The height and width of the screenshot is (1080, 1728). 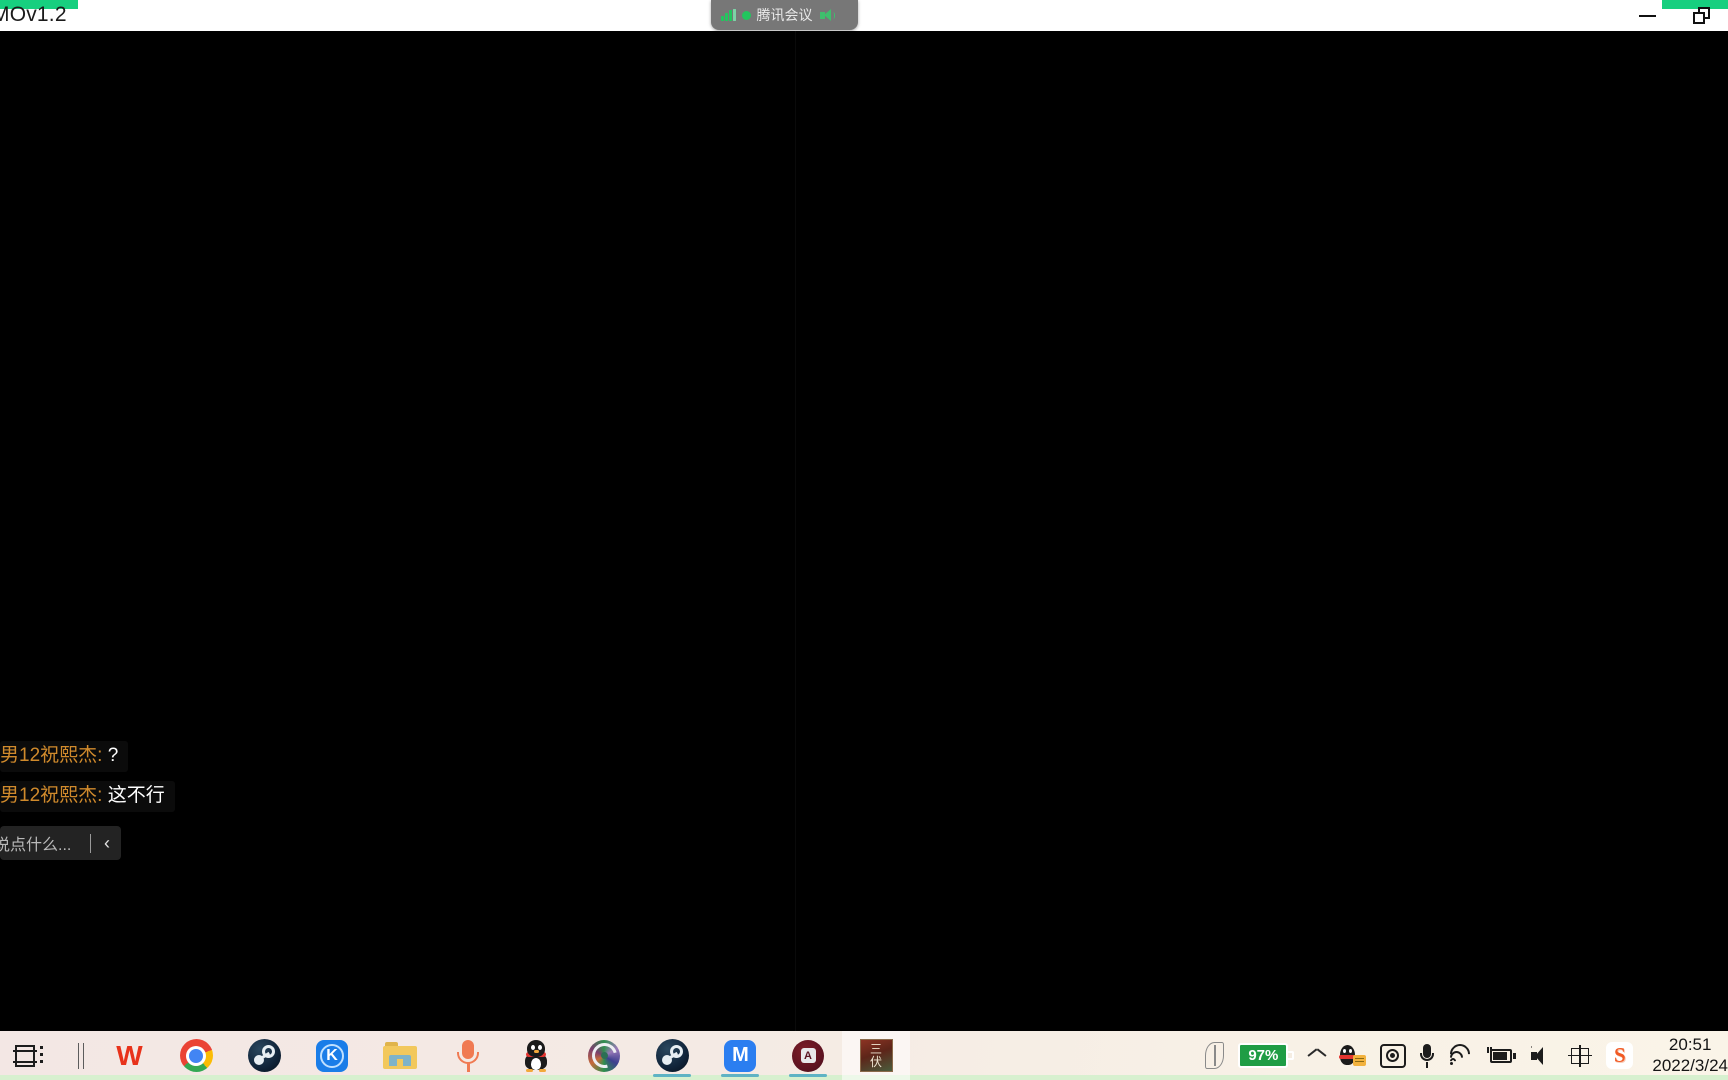 I want to click on taskbar-item-steam, so click(x=264, y=1055).